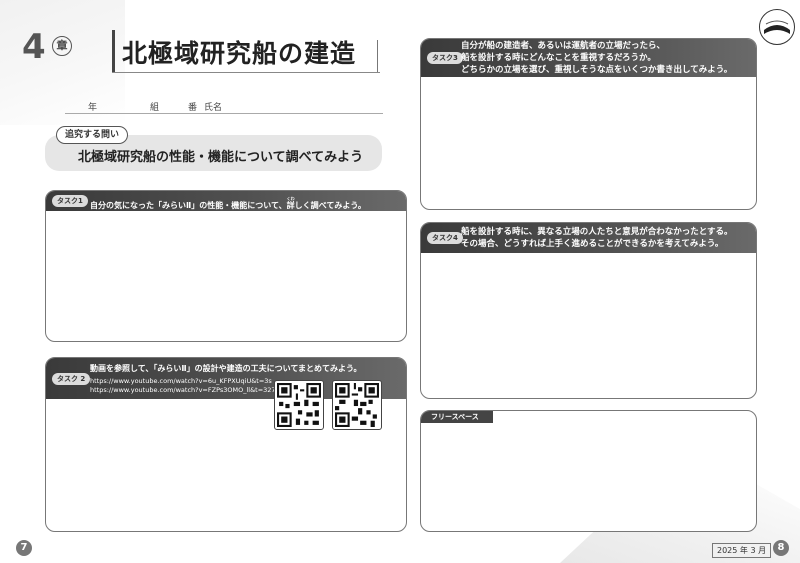 The width and height of the screenshot is (800, 563). Describe the element at coordinates (34, 47) in the screenshot. I see `chapter-number: 4` at that location.